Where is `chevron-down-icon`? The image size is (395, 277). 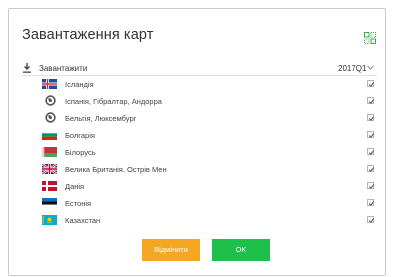 chevron-down-icon is located at coordinates (370, 67).